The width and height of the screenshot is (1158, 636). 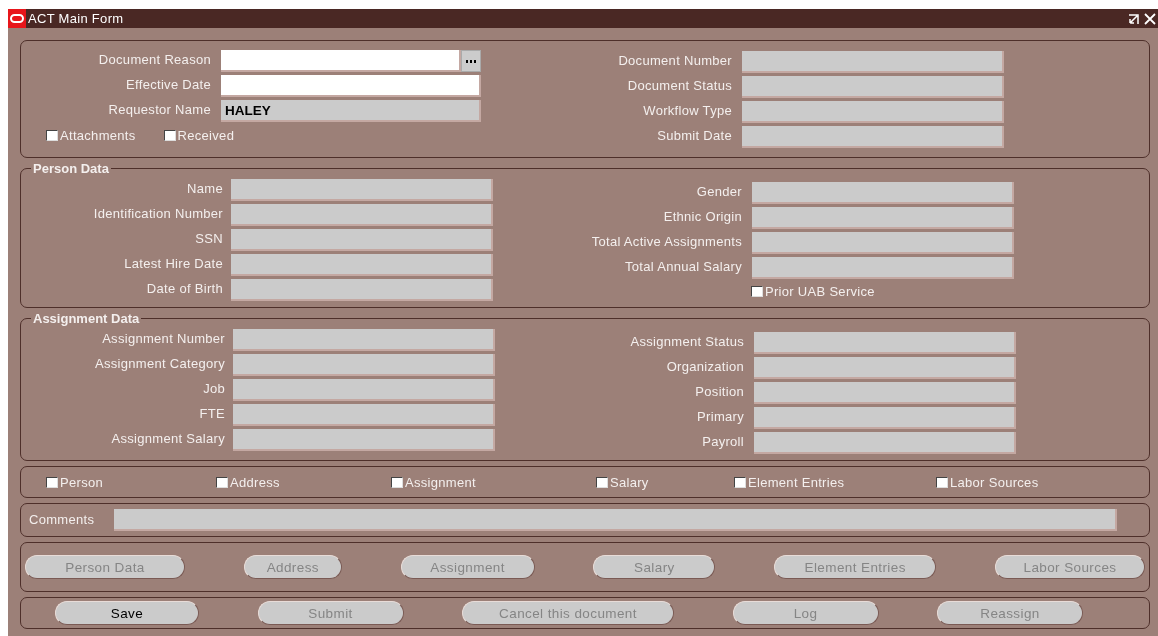 I want to click on field-label: Document Reason, so click(x=154, y=60).